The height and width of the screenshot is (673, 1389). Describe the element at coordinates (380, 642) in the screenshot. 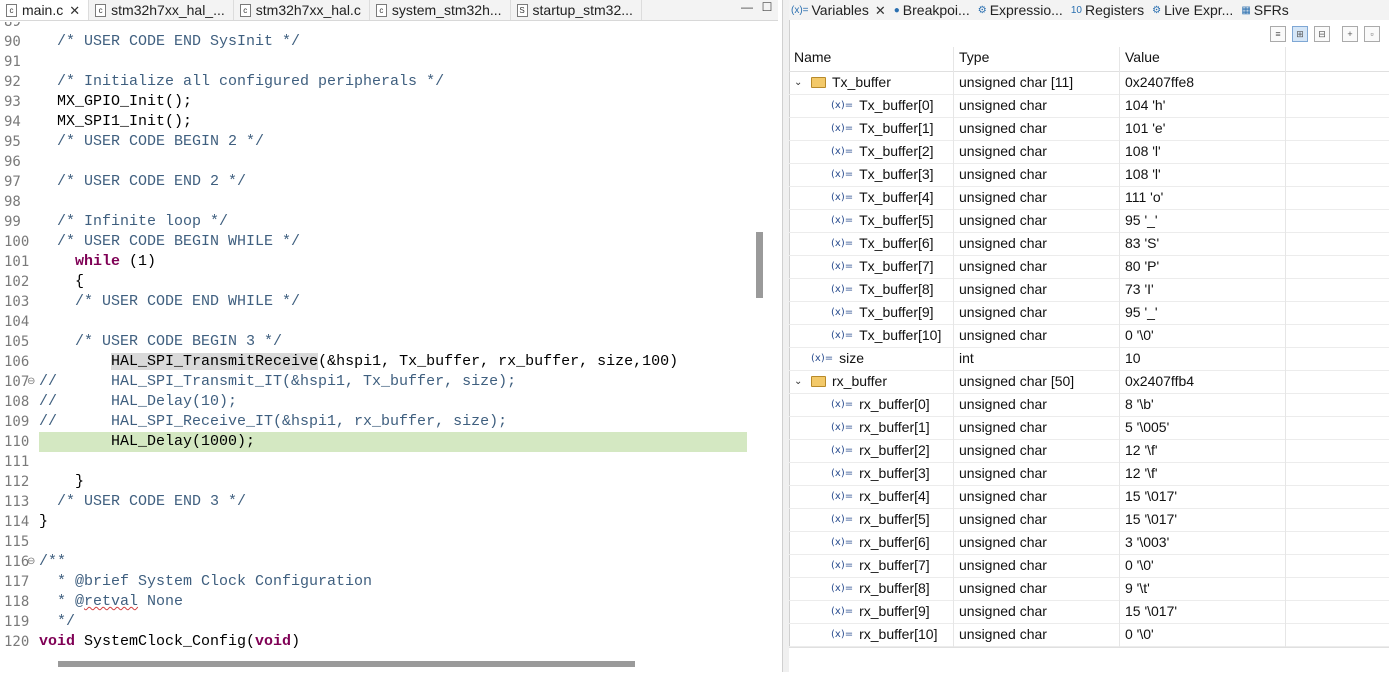

I see `code-line: 120 void SystemClock_Config(void)` at that location.